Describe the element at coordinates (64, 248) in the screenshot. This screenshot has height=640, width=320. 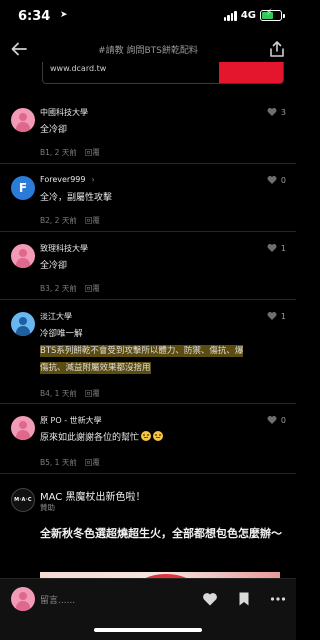
I see `comment-author: 致理科技大學` at that location.